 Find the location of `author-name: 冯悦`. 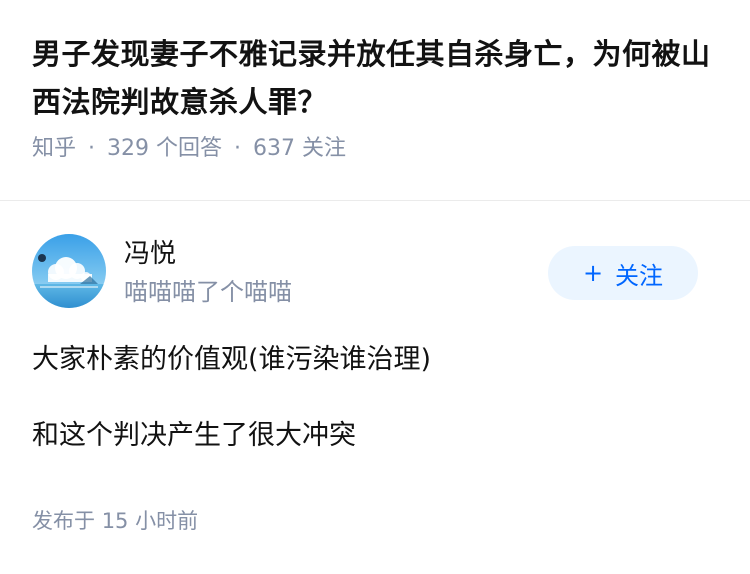

author-name: 冯悦 is located at coordinates (150, 254).